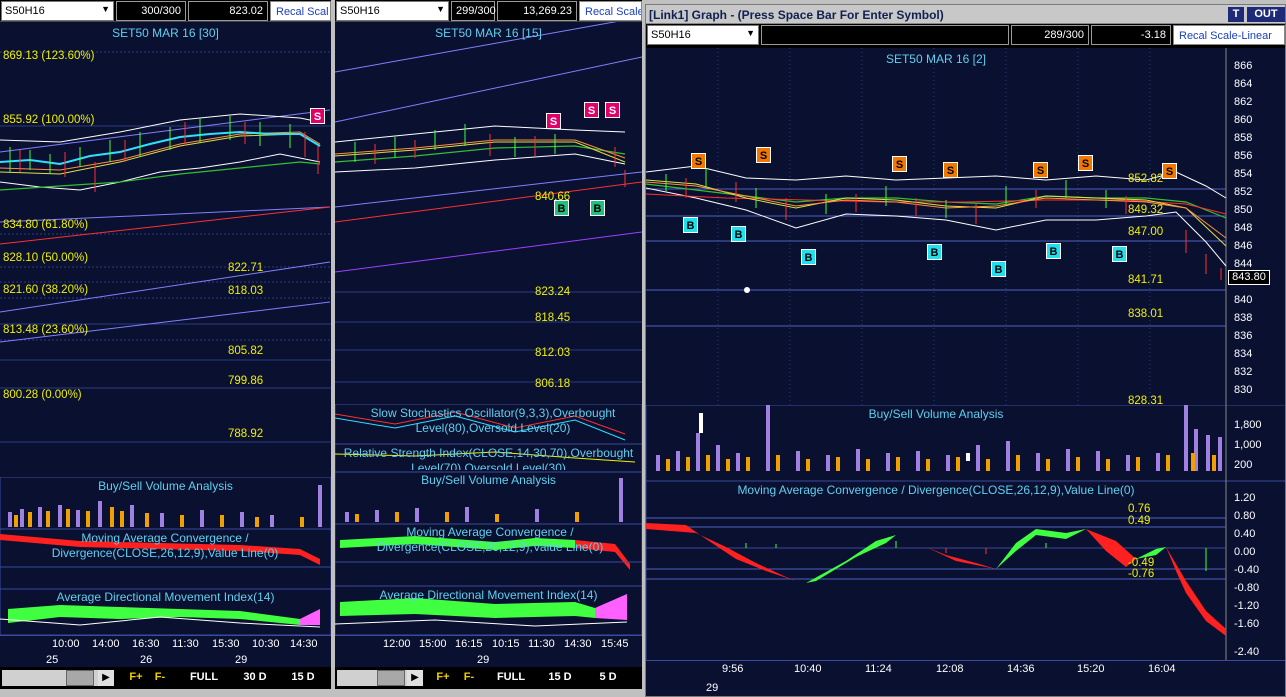 This screenshot has height=697, width=1286. I want to click on value-display: 823.02, so click(228, 11).